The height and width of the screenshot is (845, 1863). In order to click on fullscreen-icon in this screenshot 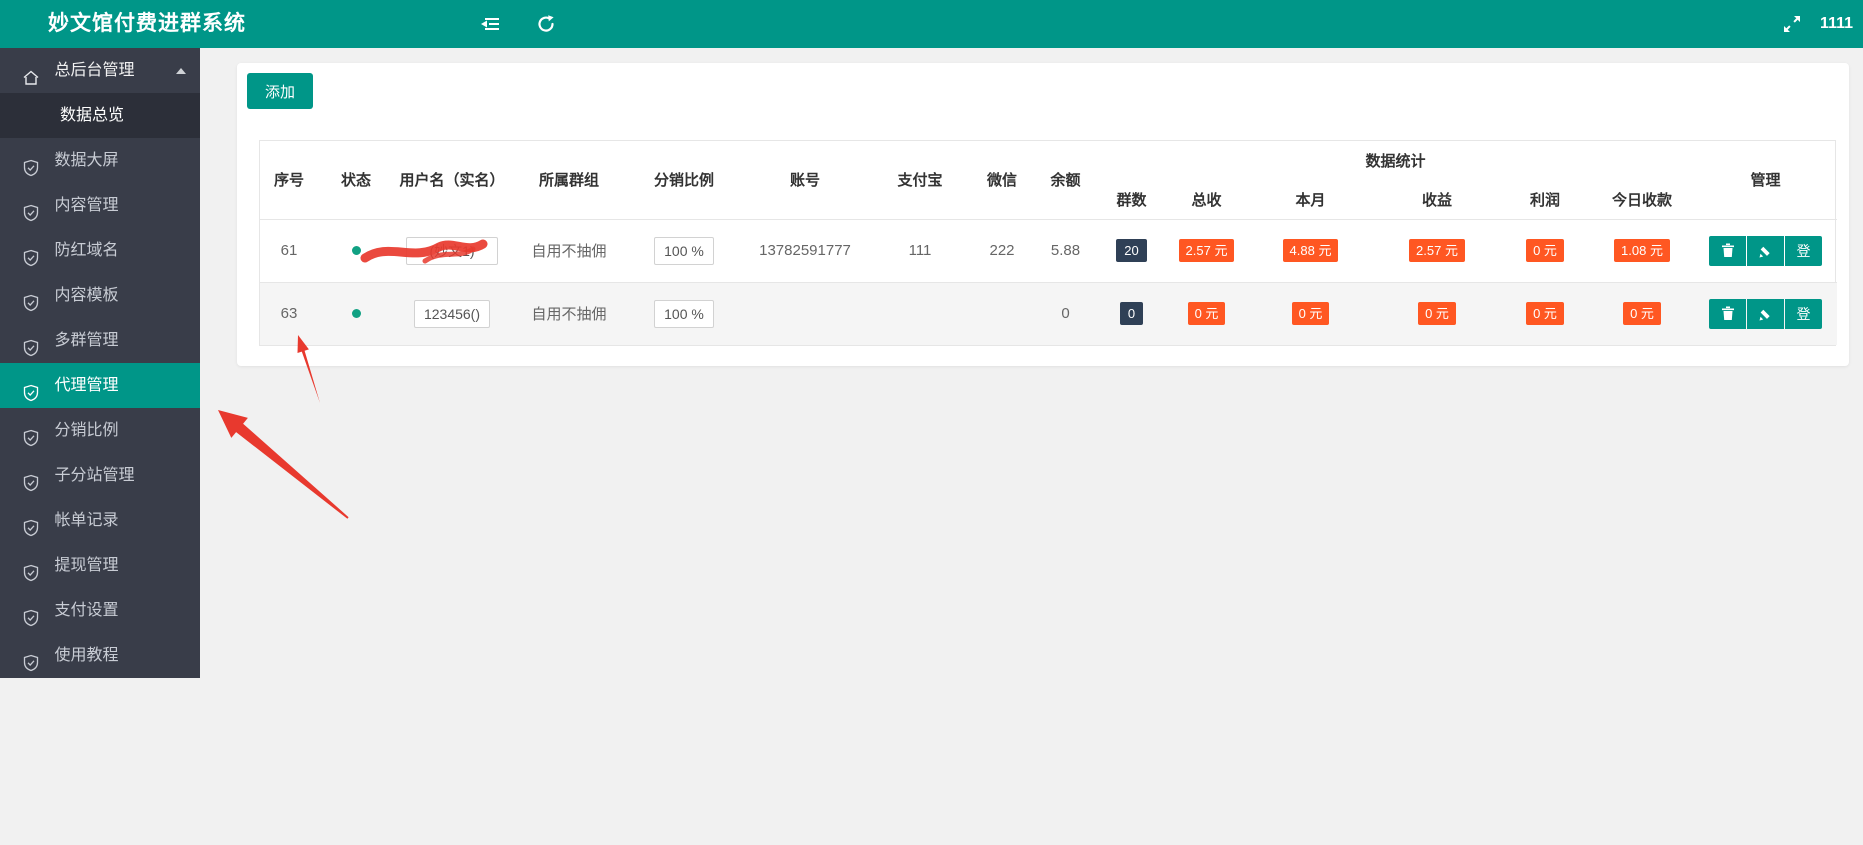, I will do `click(1792, 24)`.